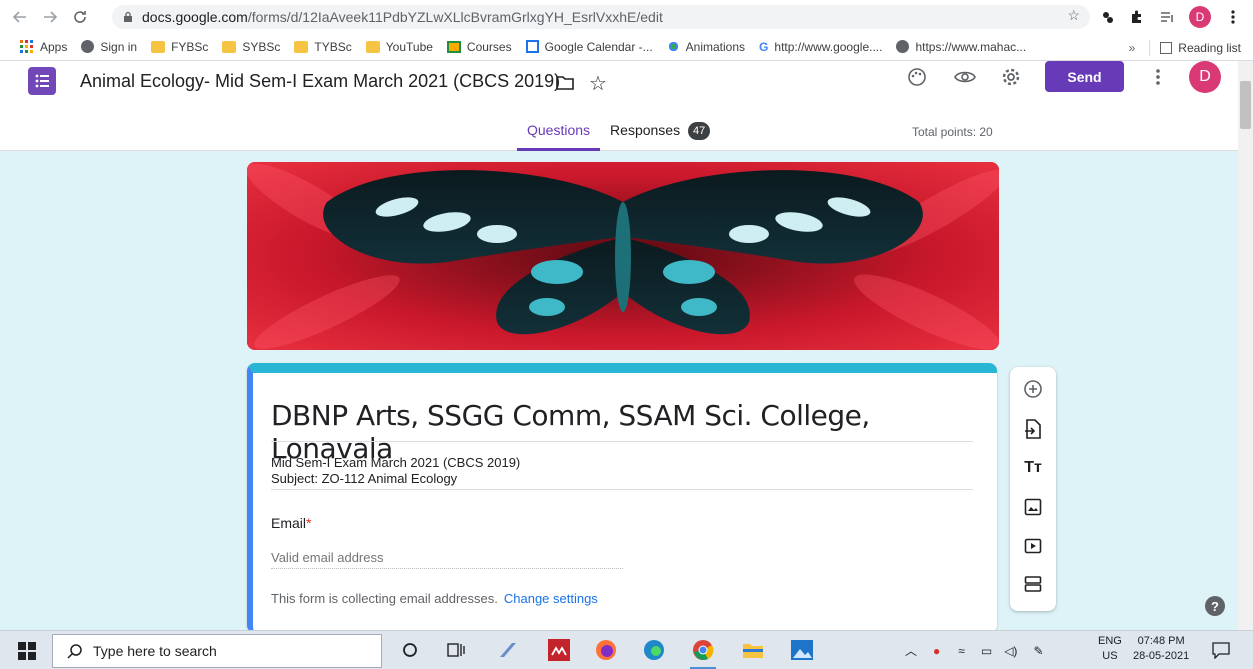 The width and height of the screenshot is (1253, 669). Describe the element at coordinates (764, 46) in the screenshot. I see `google-icon: G` at that location.